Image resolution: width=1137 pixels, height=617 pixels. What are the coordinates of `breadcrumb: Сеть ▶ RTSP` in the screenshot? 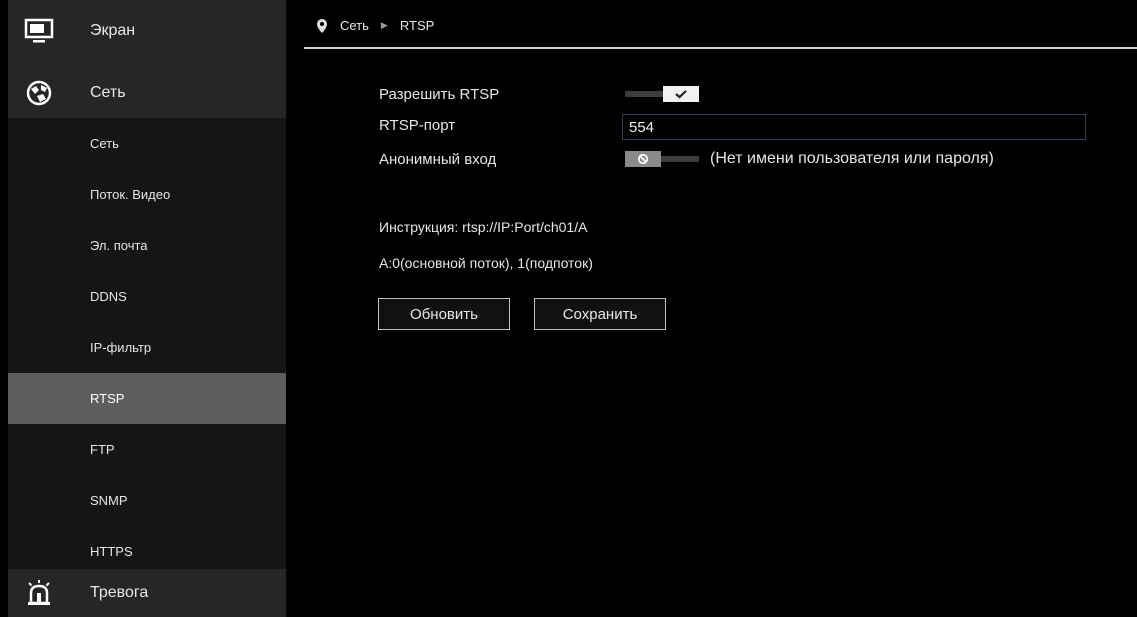 It's located at (375, 25).